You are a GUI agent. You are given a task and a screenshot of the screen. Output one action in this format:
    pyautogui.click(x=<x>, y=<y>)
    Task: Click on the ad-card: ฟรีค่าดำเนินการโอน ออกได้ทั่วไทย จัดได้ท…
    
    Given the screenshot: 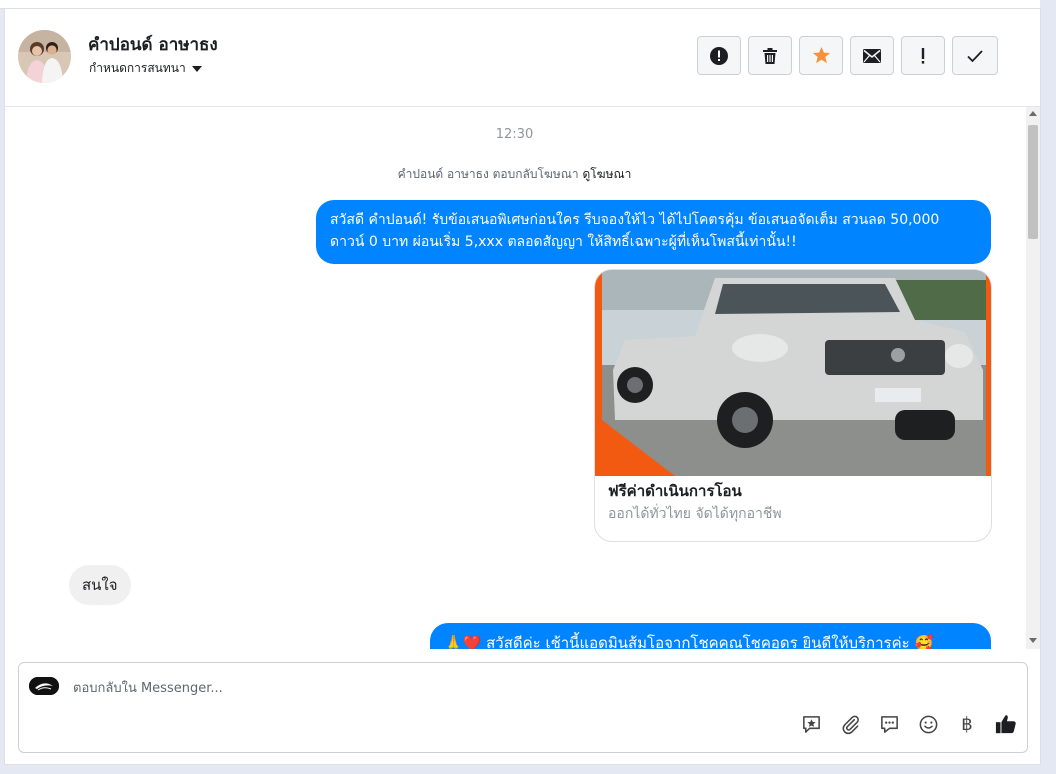 What is the action you would take?
    pyautogui.click(x=793, y=405)
    